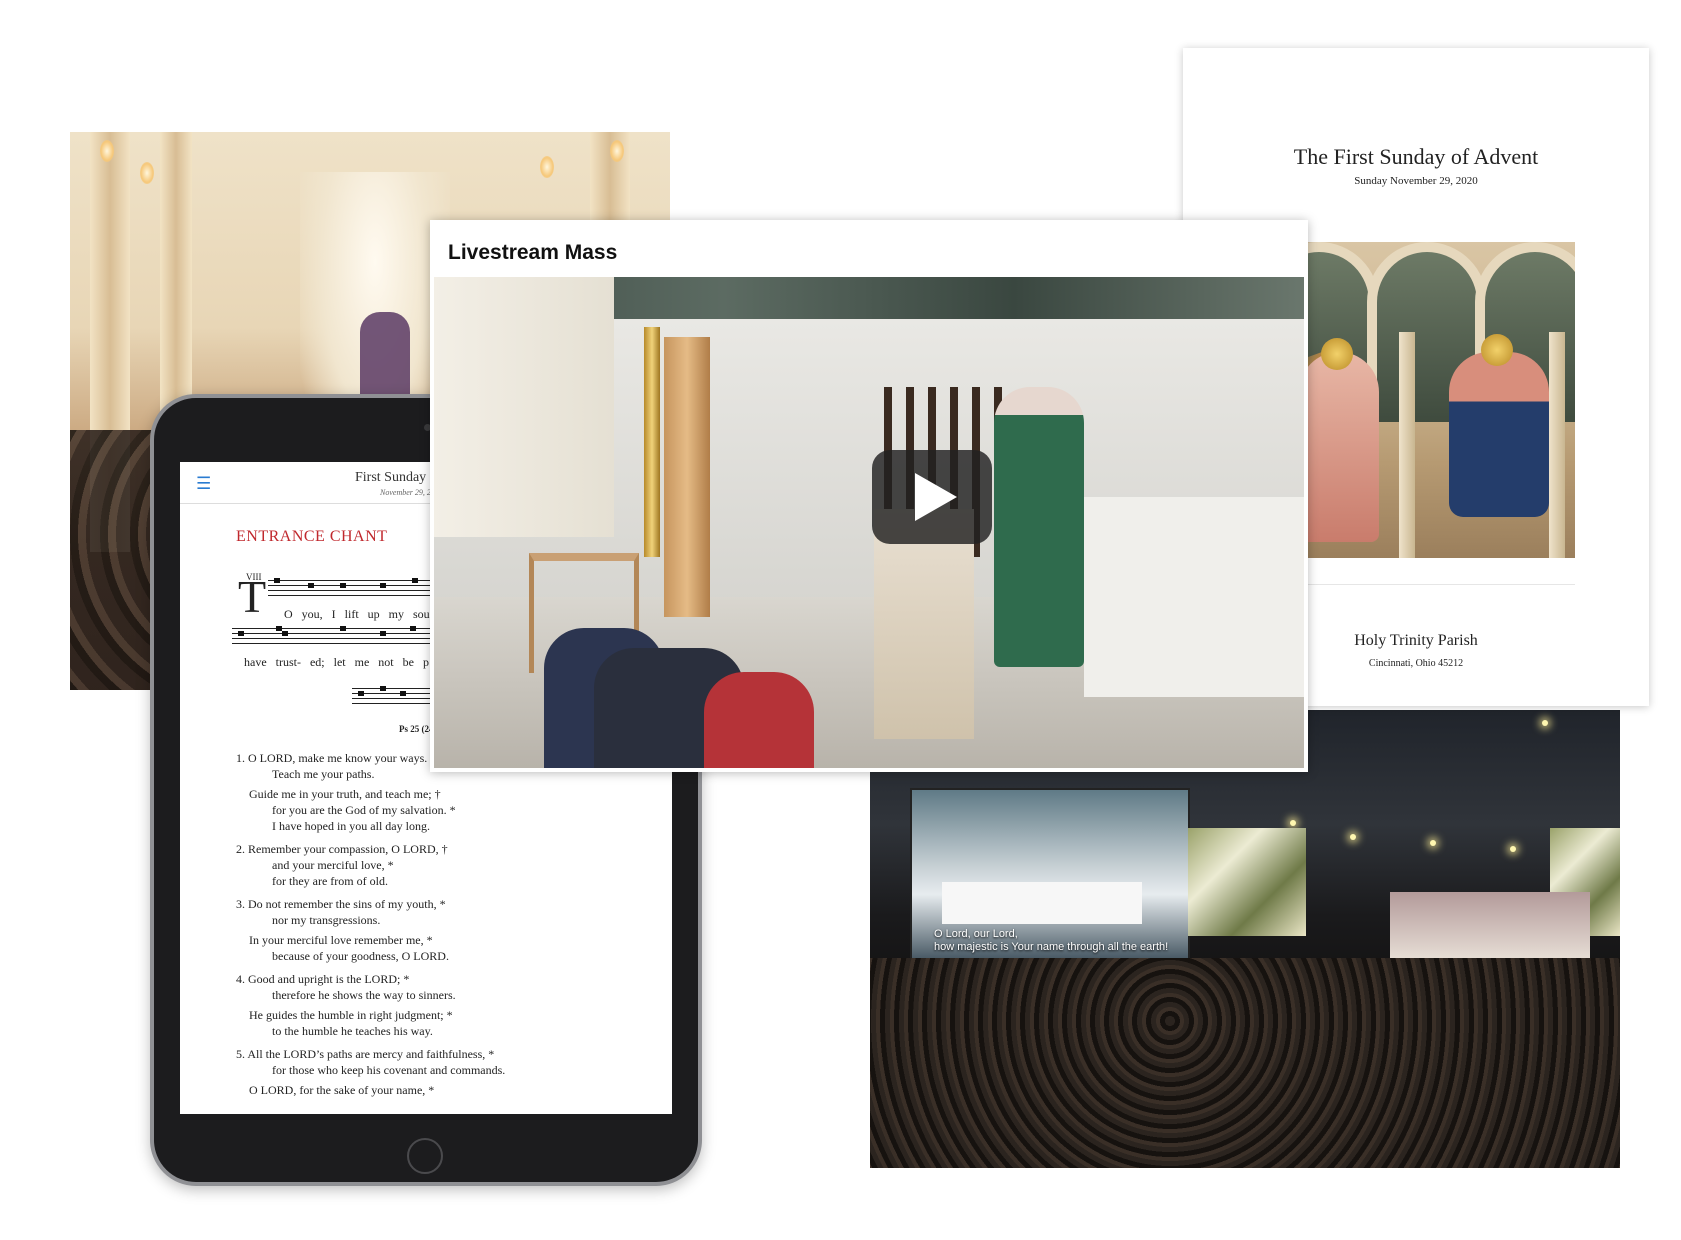 This screenshot has height=1240, width=1681. I want to click on verse-line: In your merciful love remember me, *, so click(341, 940).